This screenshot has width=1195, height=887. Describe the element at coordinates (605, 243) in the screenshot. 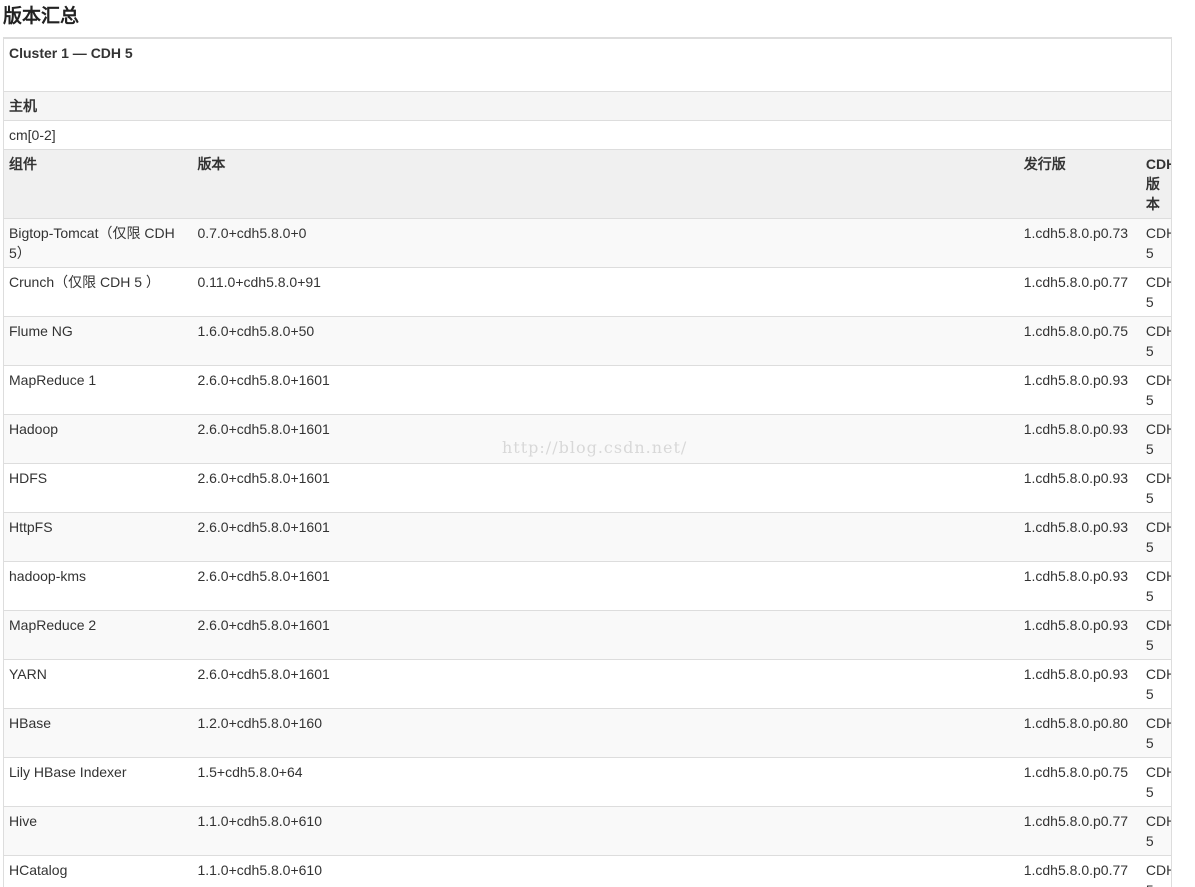

I see `cell-version: 0.7.0+cdh5.8.0+0` at that location.